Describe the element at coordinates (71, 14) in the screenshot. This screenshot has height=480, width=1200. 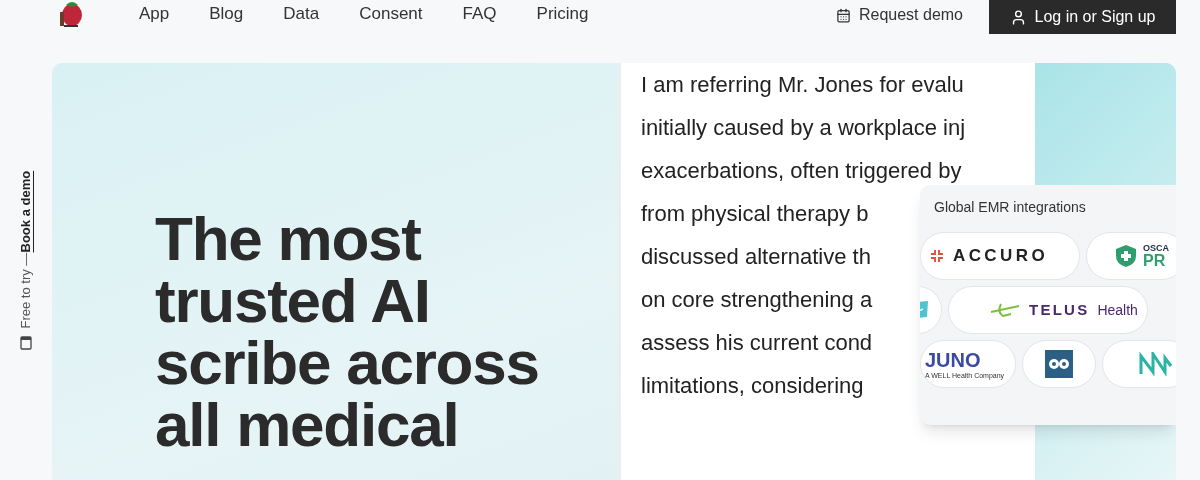
I see `strawberry-mascot-icon` at that location.